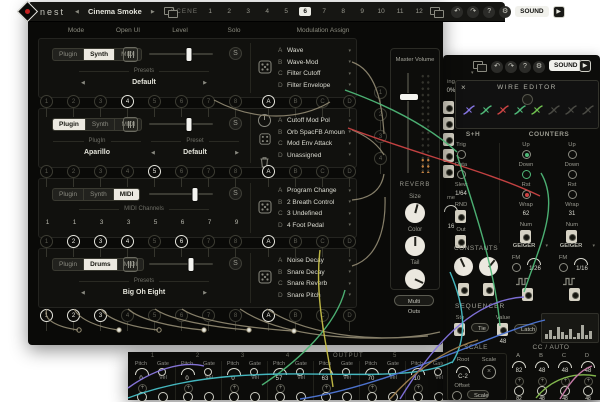  Describe the element at coordinates (478, 394) in the screenshot. I see `scale-button: Scale` at that location.